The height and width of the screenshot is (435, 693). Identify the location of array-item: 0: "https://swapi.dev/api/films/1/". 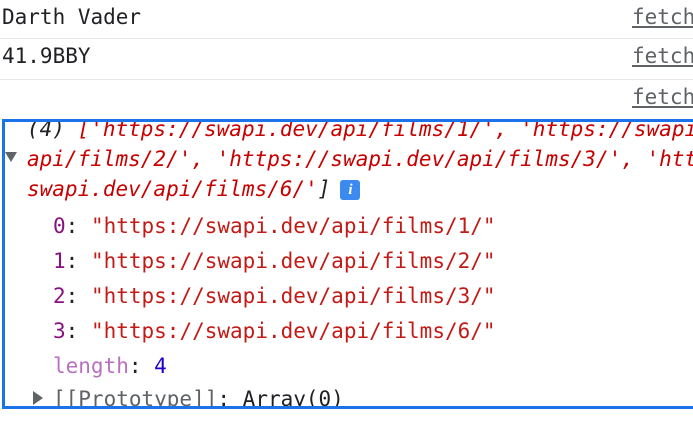
(274, 225).